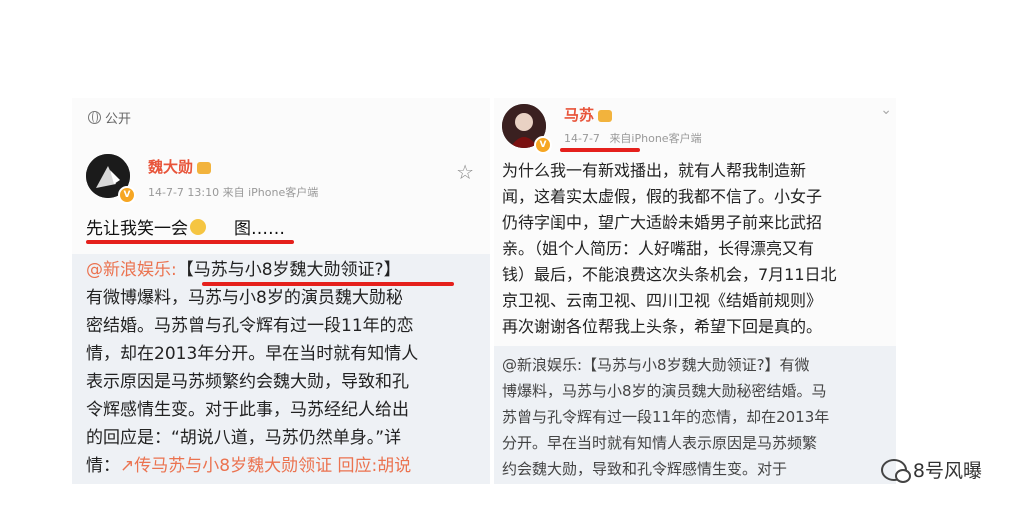  What do you see at coordinates (654, 170) in the screenshot?
I see `body-line: 为什么我一有新戏播出，就有人帮我制造新` at bounding box center [654, 170].